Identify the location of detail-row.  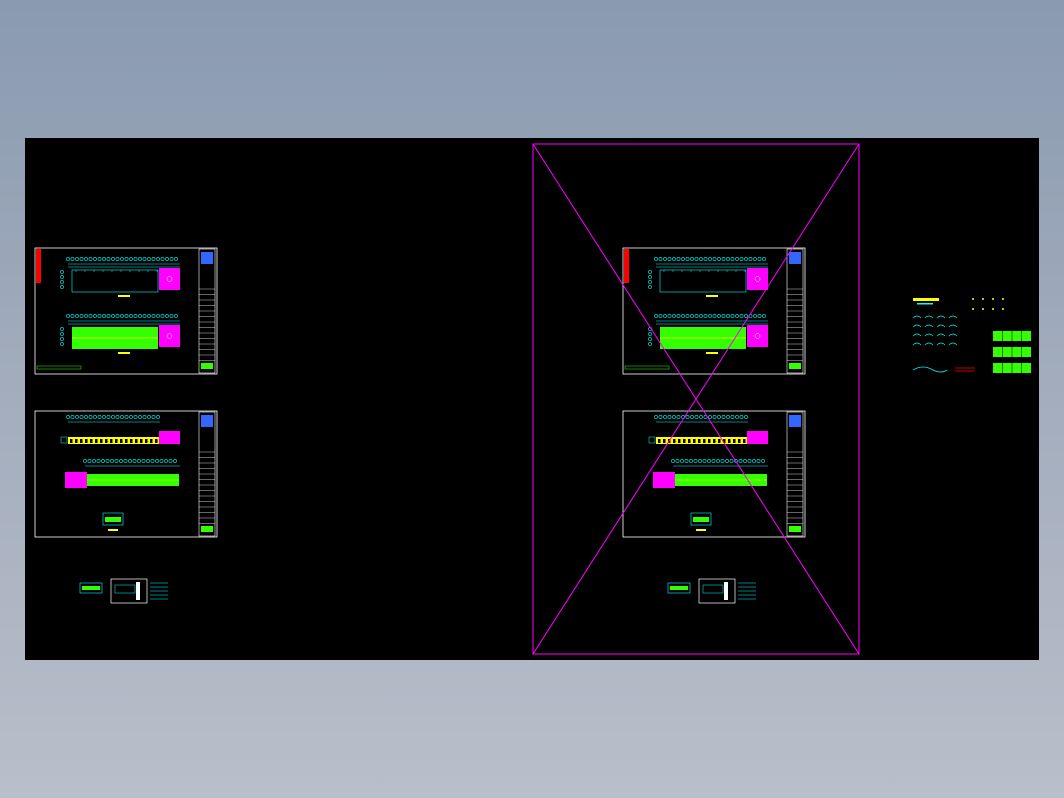
(711, 591).